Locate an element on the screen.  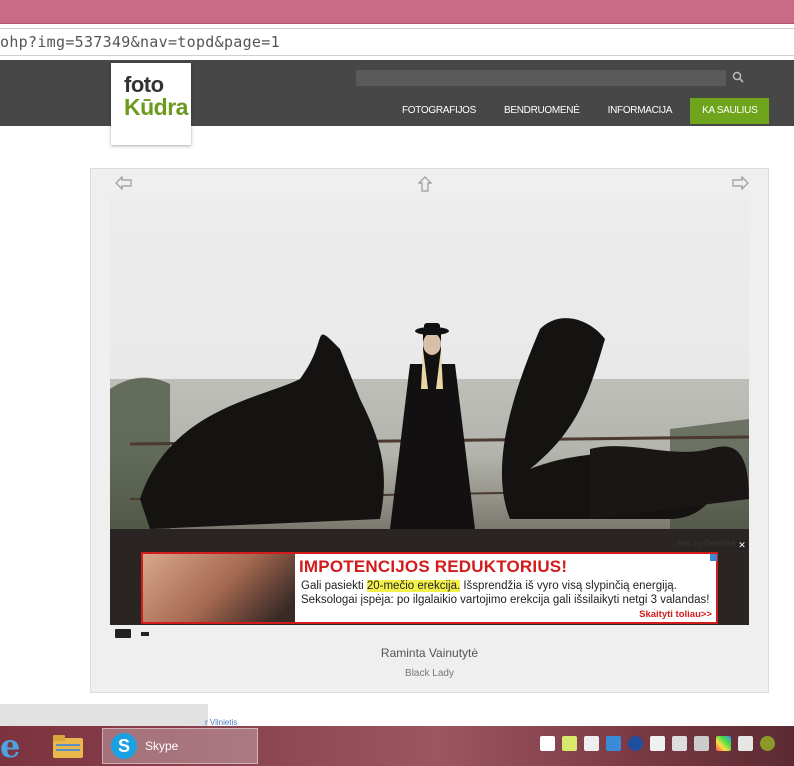
nav-item-ka-saulius: KA SAULIUS is located at coordinates (730, 111).